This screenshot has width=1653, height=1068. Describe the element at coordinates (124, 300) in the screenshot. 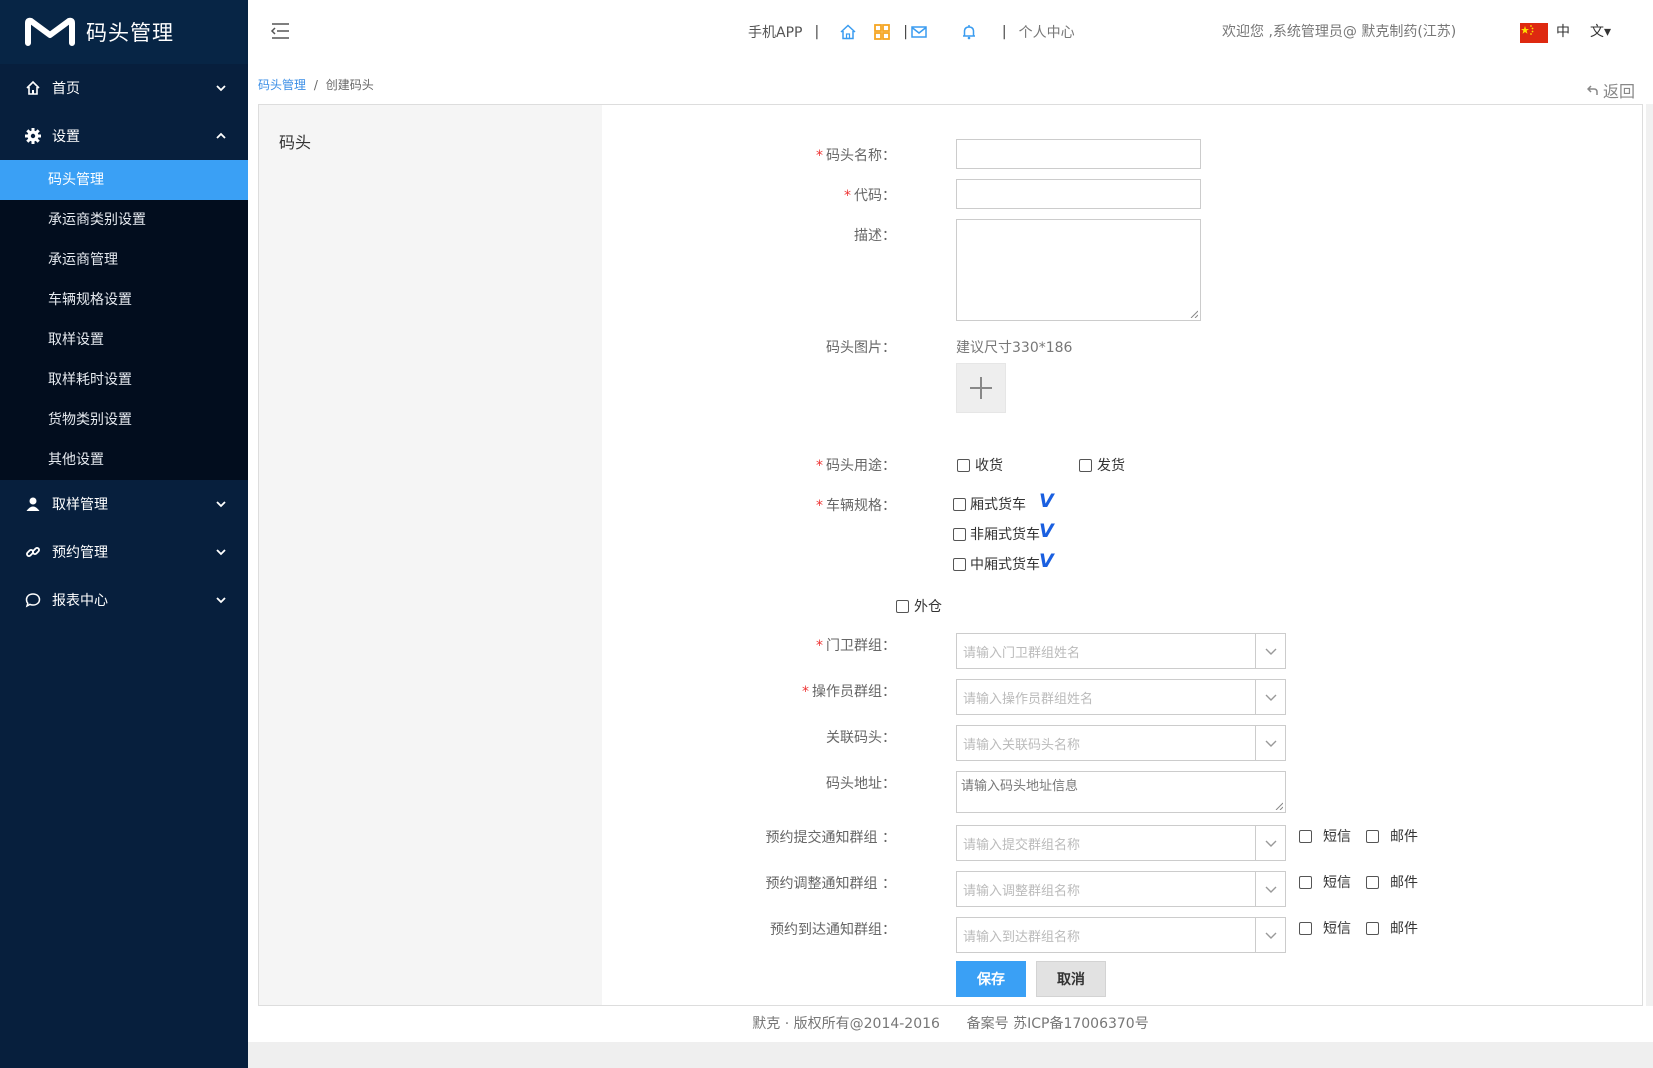

I see `sidebar-item-vehicle-spec: 车辆规格设置` at that location.